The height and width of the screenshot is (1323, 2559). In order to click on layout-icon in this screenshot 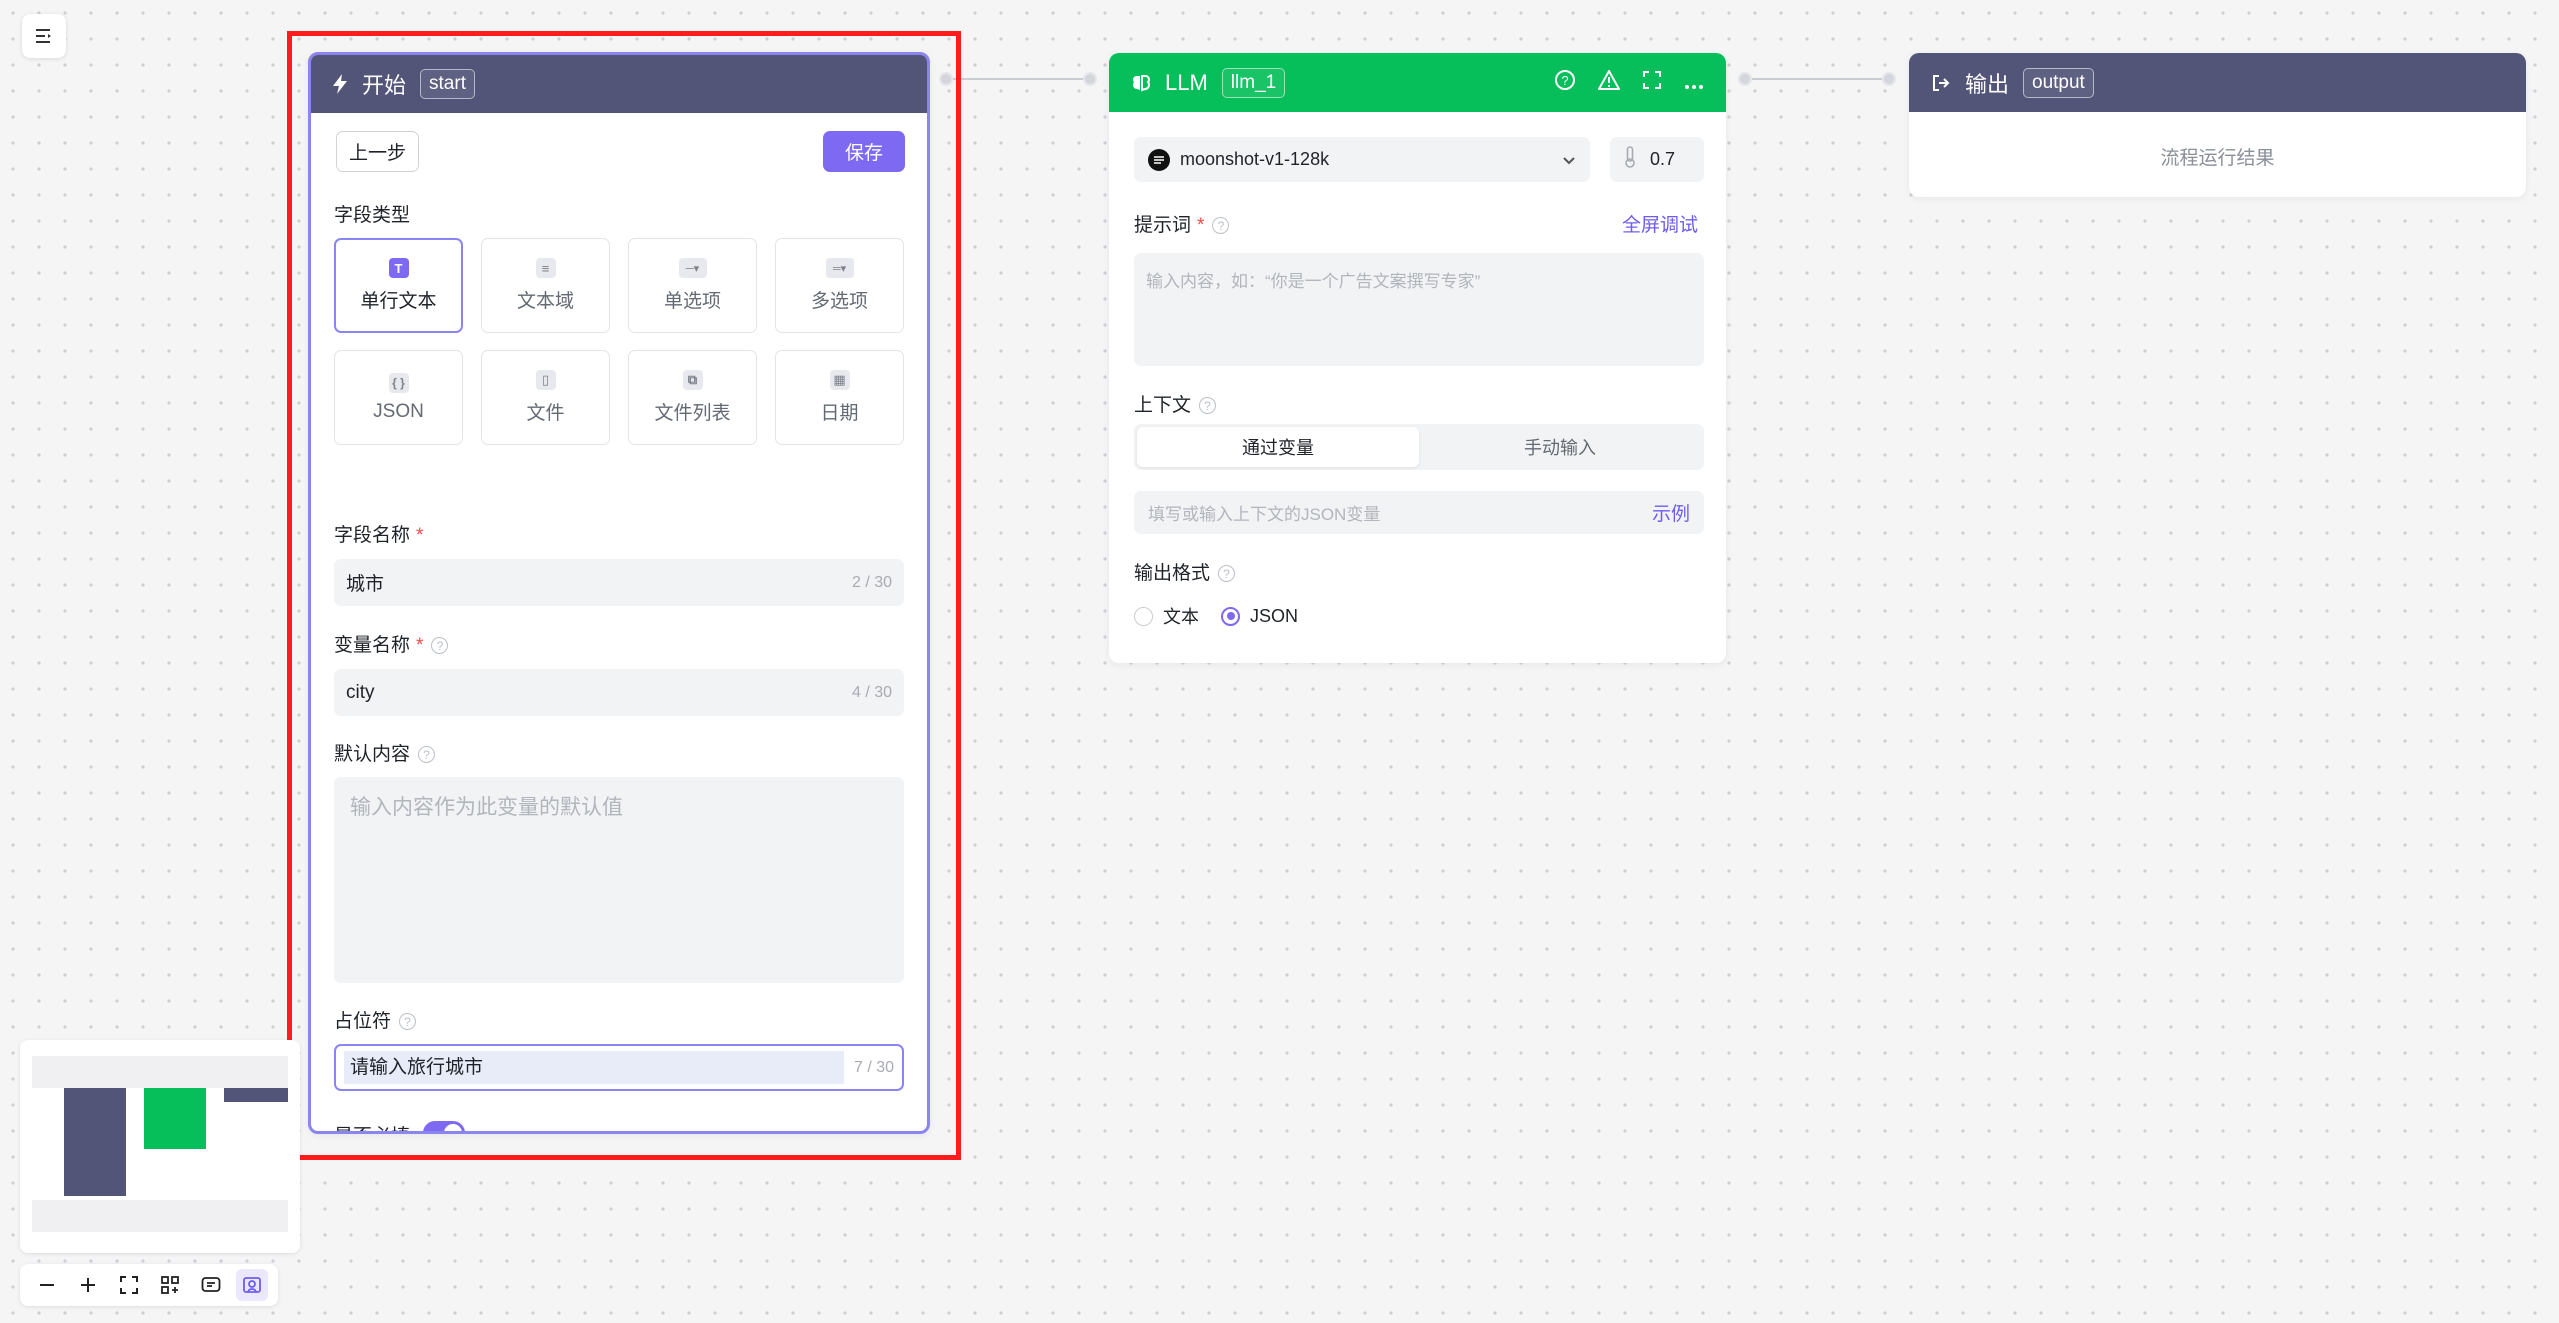, I will do `click(169, 1285)`.